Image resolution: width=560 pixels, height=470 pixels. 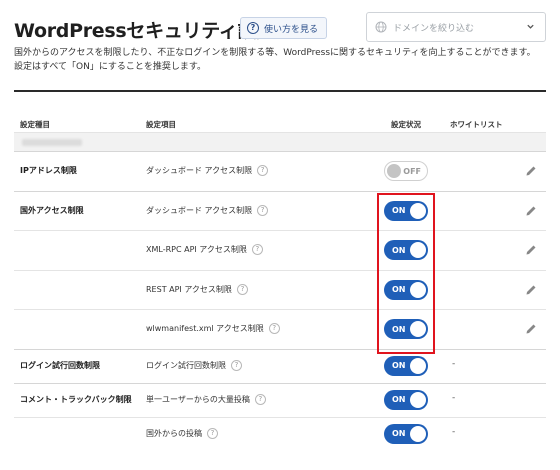 What do you see at coordinates (189, 289) in the screenshot?
I see `row-item-label: REST API アクセス制限` at bounding box center [189, 289].